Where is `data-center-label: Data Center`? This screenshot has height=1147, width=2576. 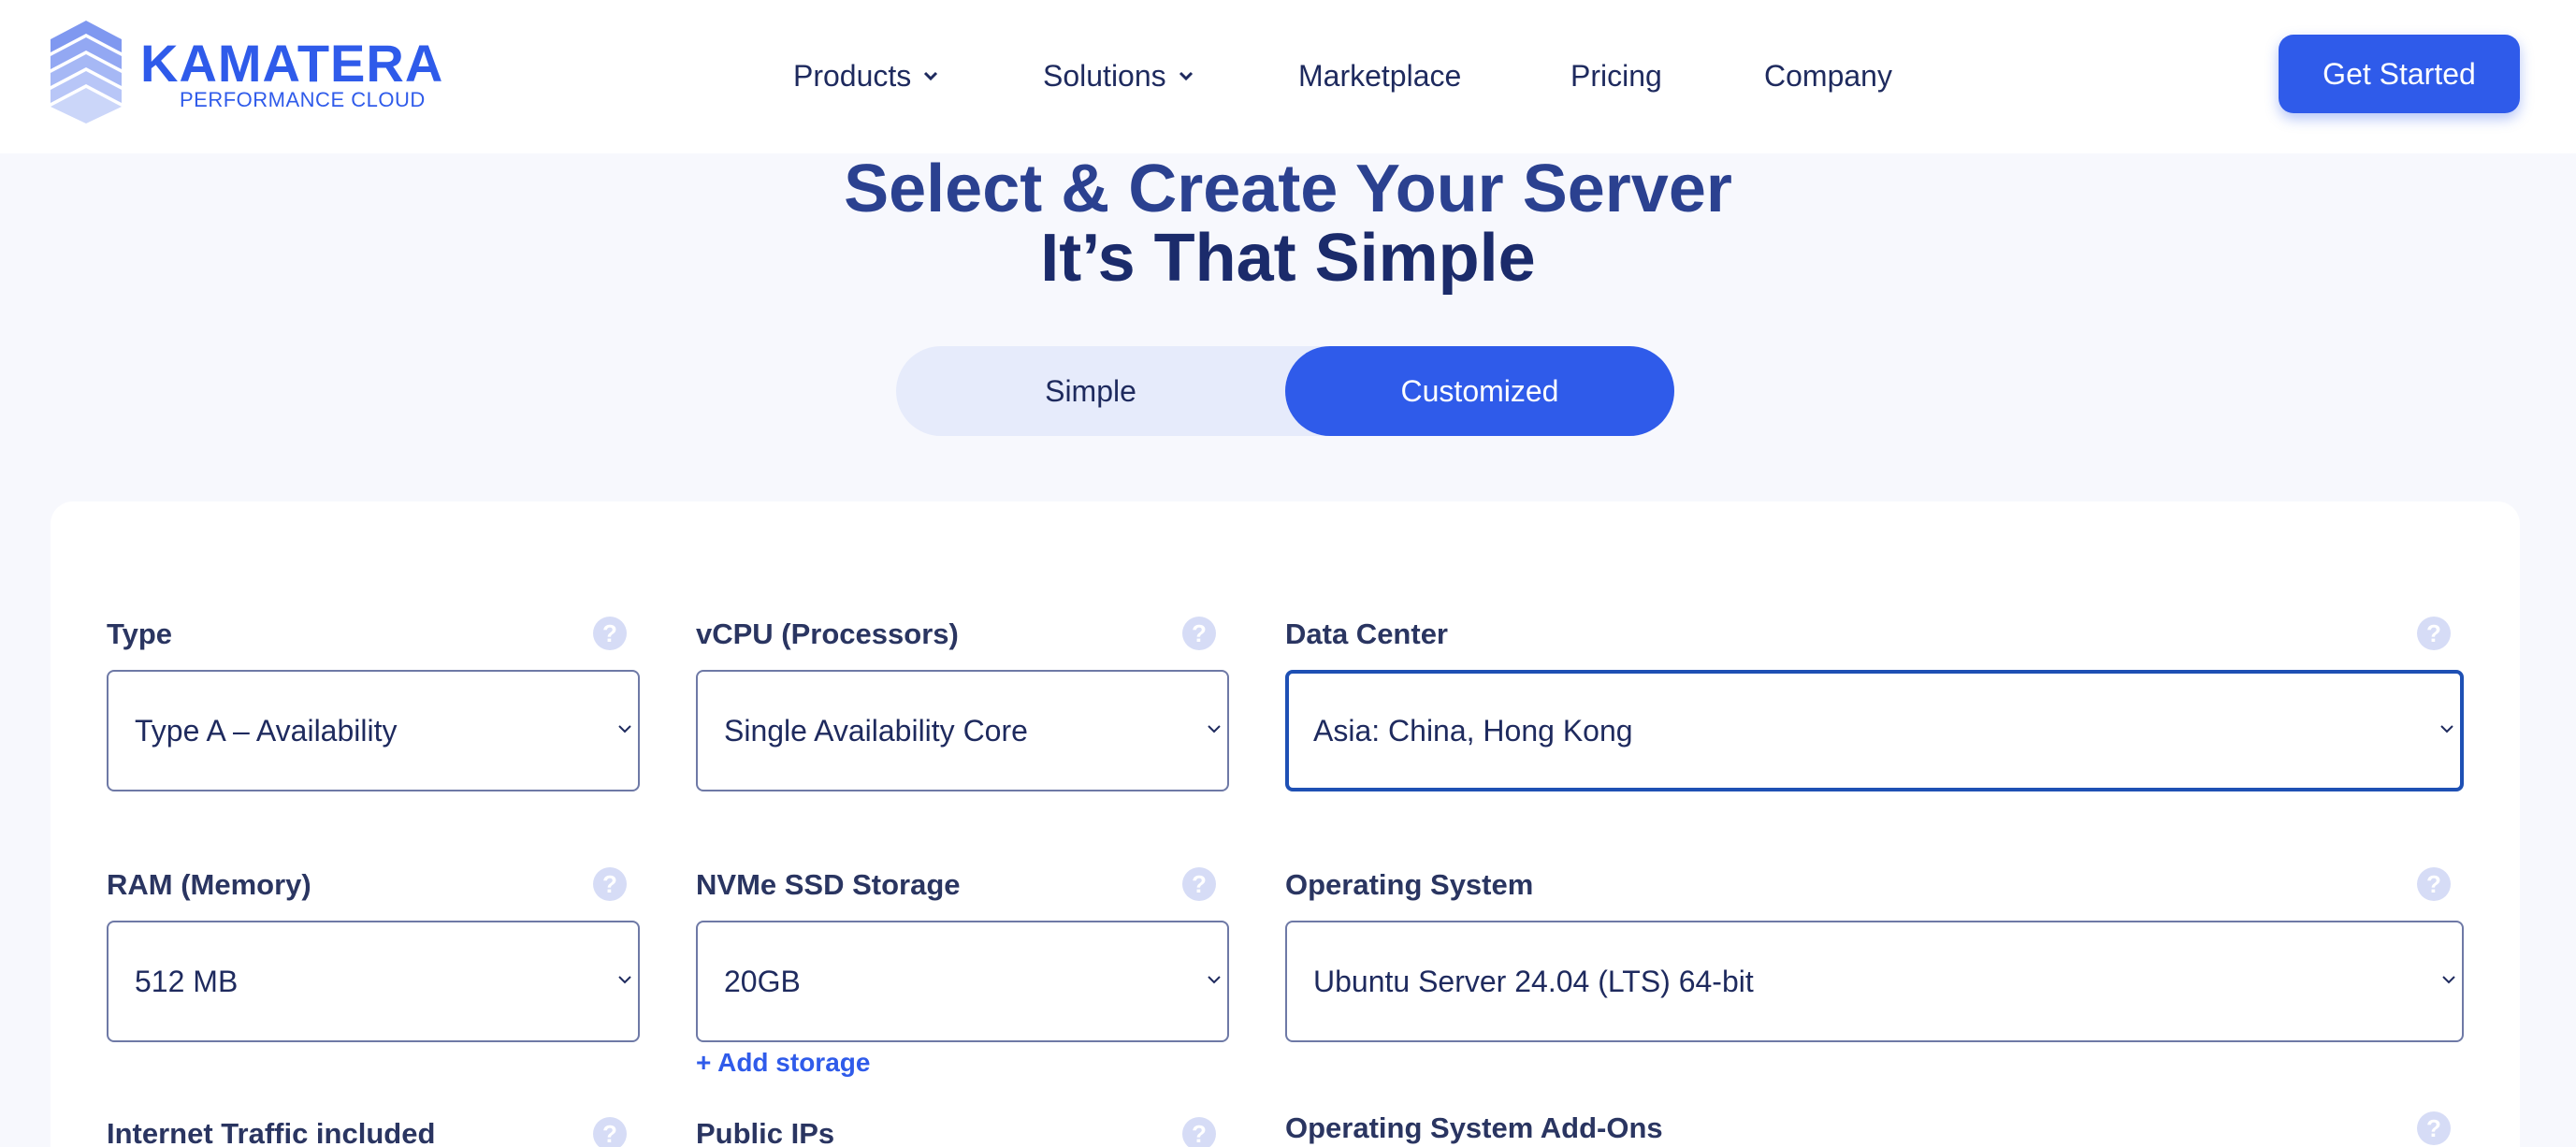 data-center-label: Data Center is located at coordinates (1366, 633).